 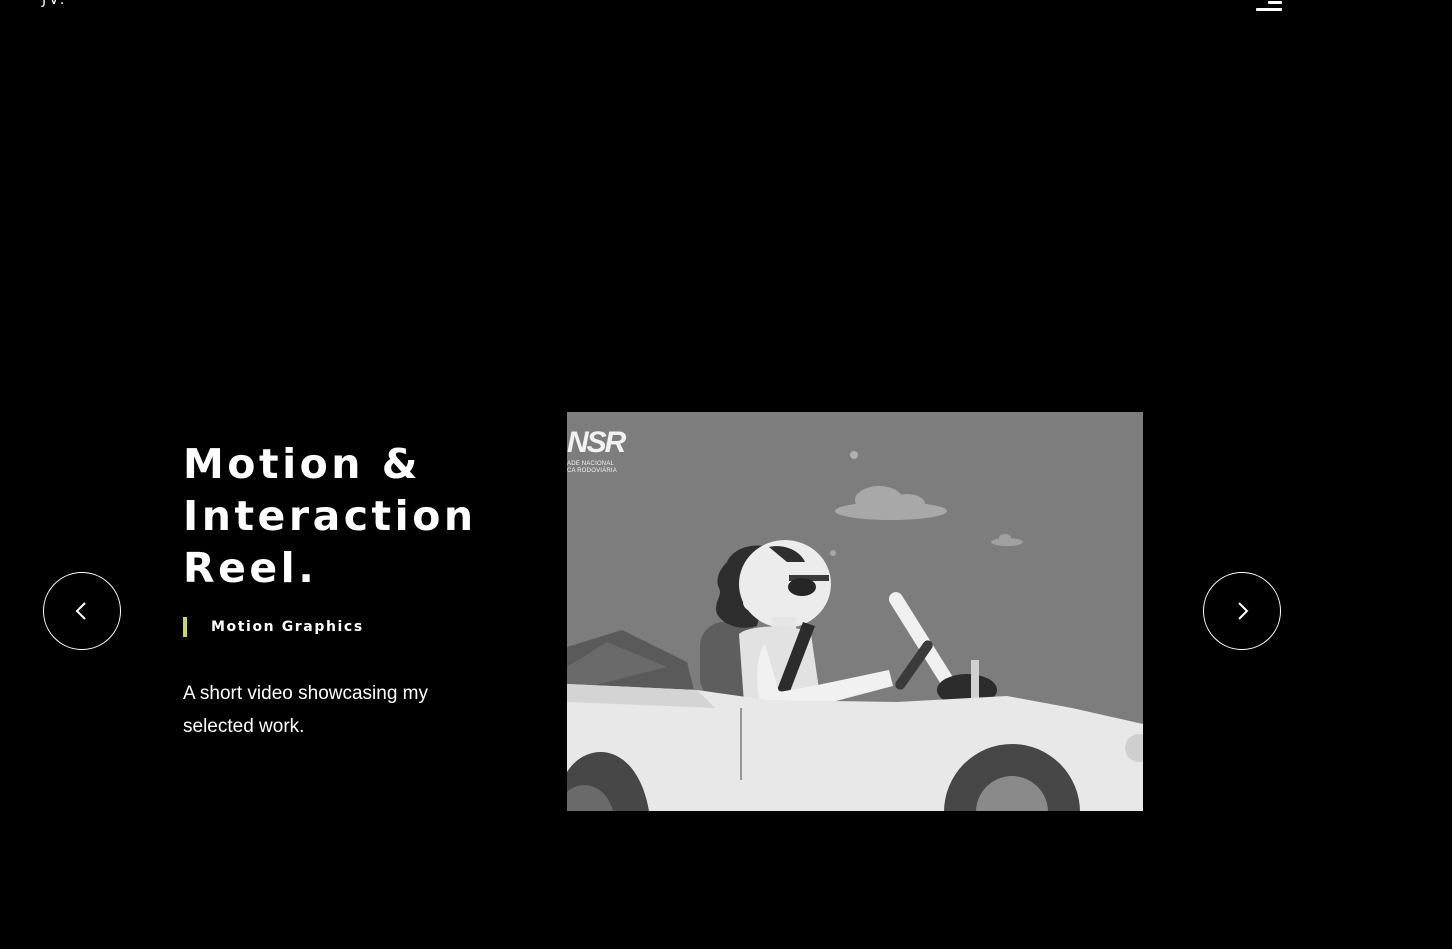 What do you see at coordinates (273, 627) in the screenshot?
I see `project-category: Motion Graphics` at bounding box center [273, 627].